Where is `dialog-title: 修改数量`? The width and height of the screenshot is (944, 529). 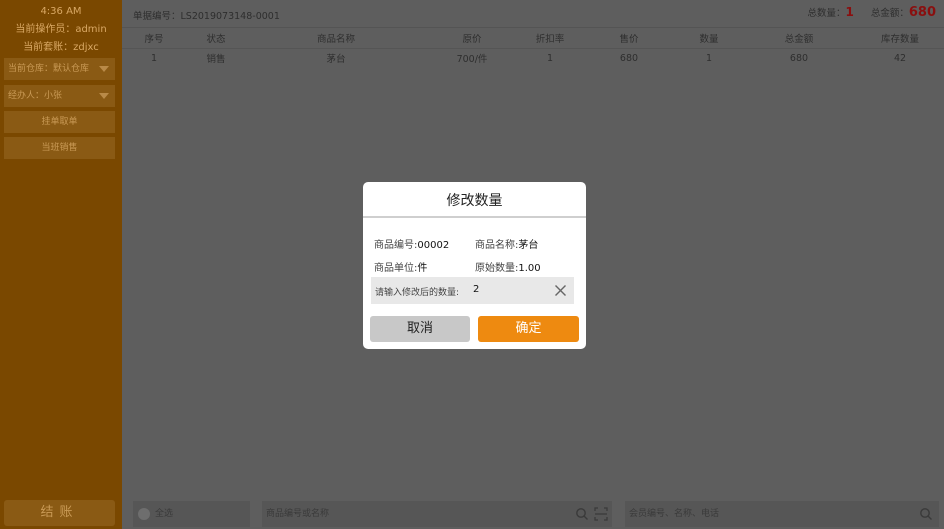 dialog-title: 修改数量 is located at coordinates (474, 201).